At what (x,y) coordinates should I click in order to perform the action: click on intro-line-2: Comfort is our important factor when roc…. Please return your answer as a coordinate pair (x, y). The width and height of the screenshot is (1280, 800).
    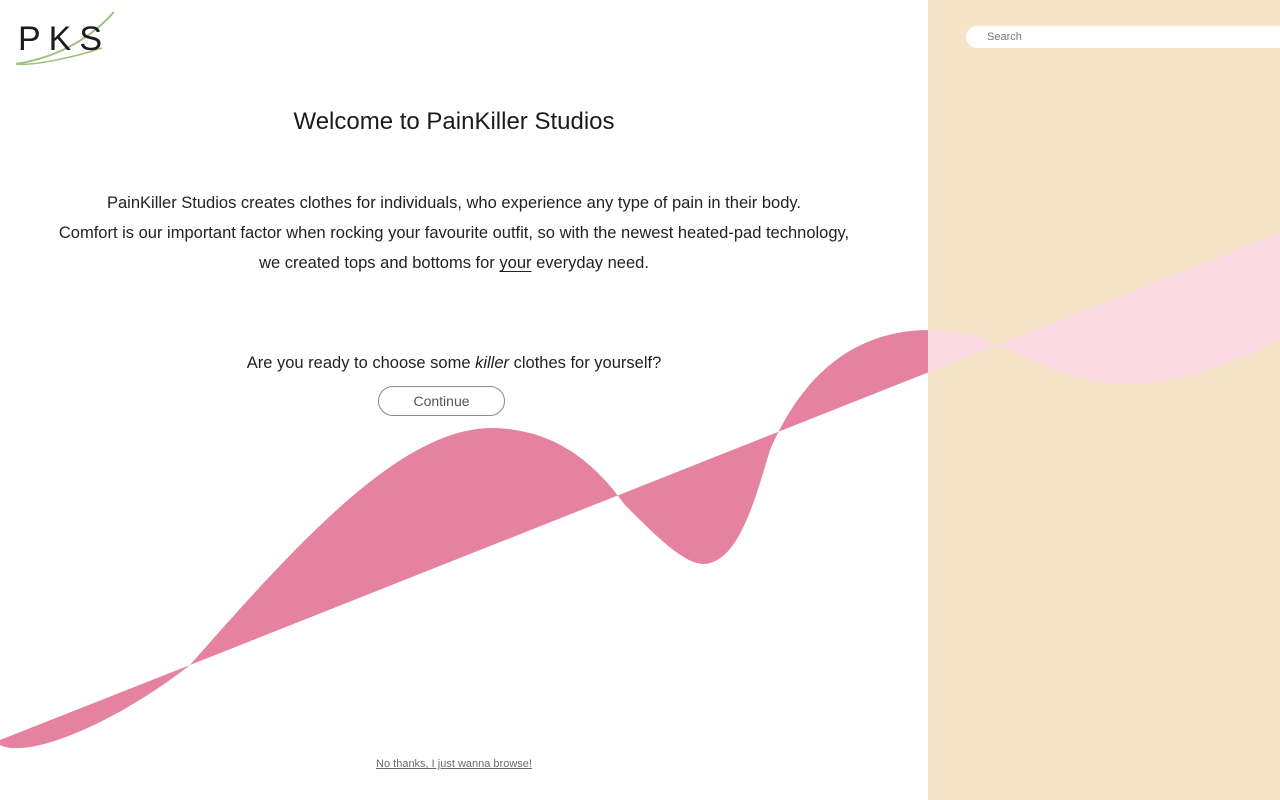
    Looking at the image, I should click on (454, 233).